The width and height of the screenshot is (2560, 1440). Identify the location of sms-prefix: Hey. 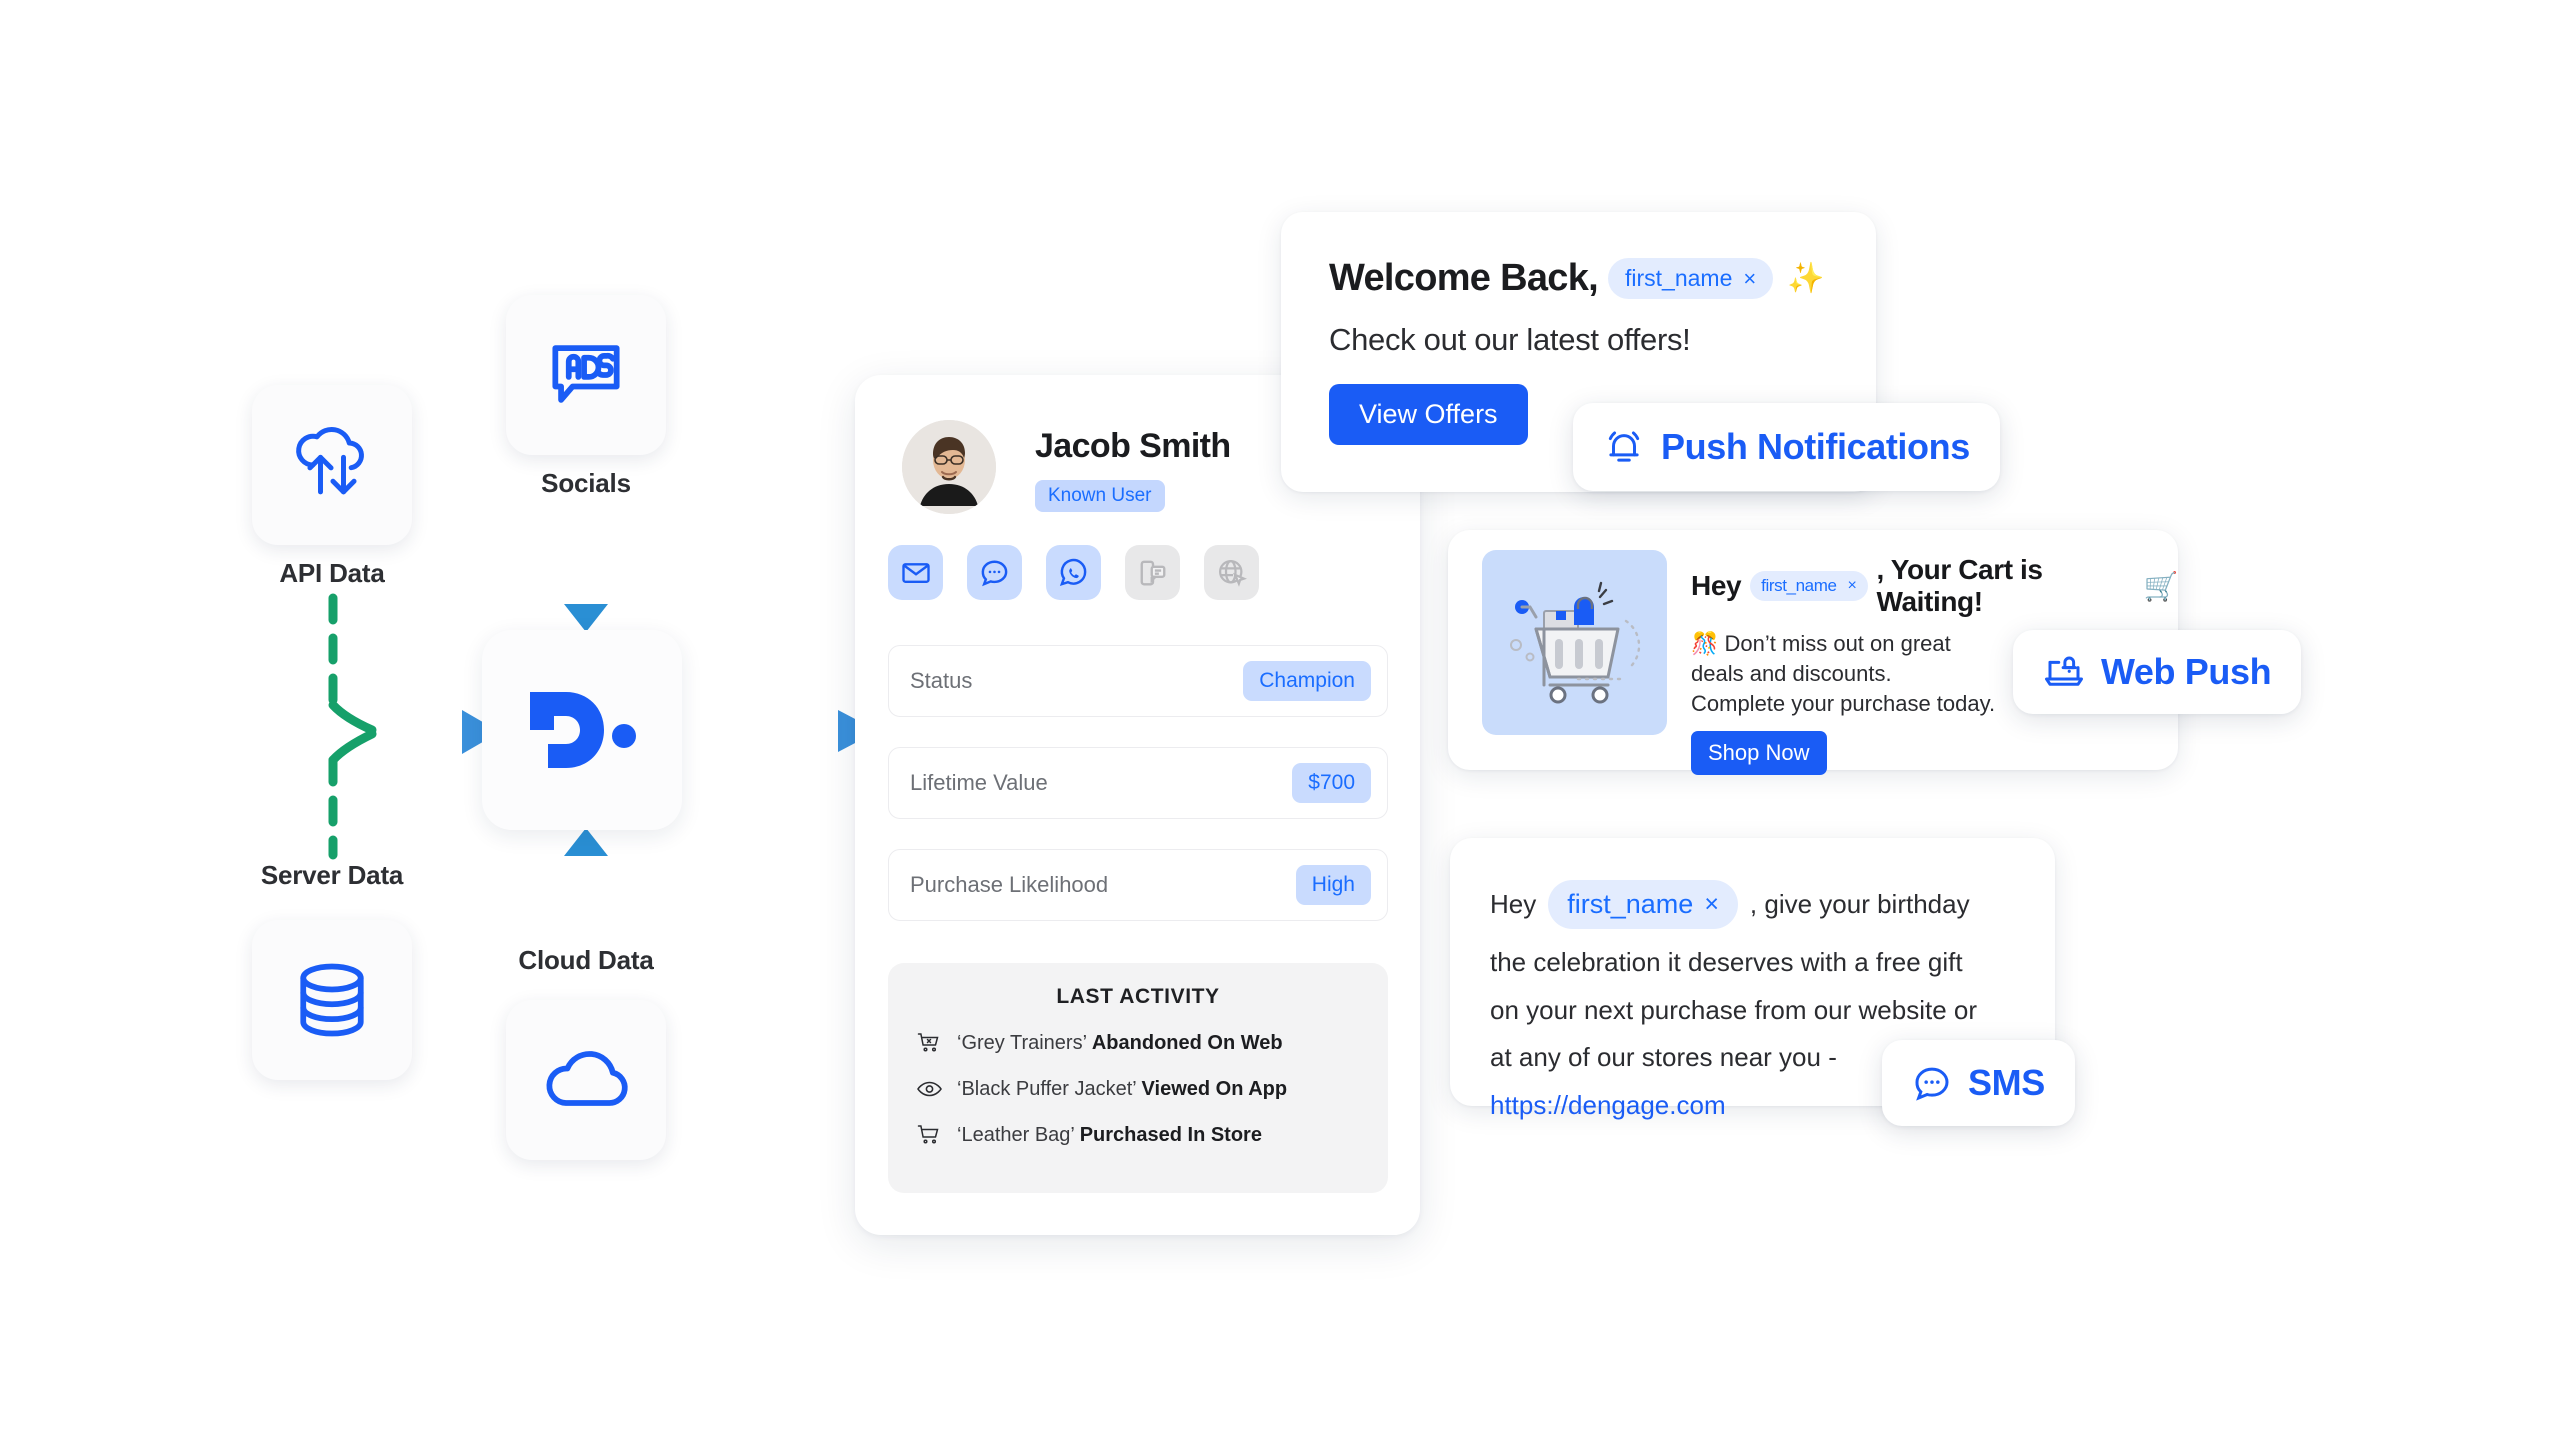
(1513, 904).